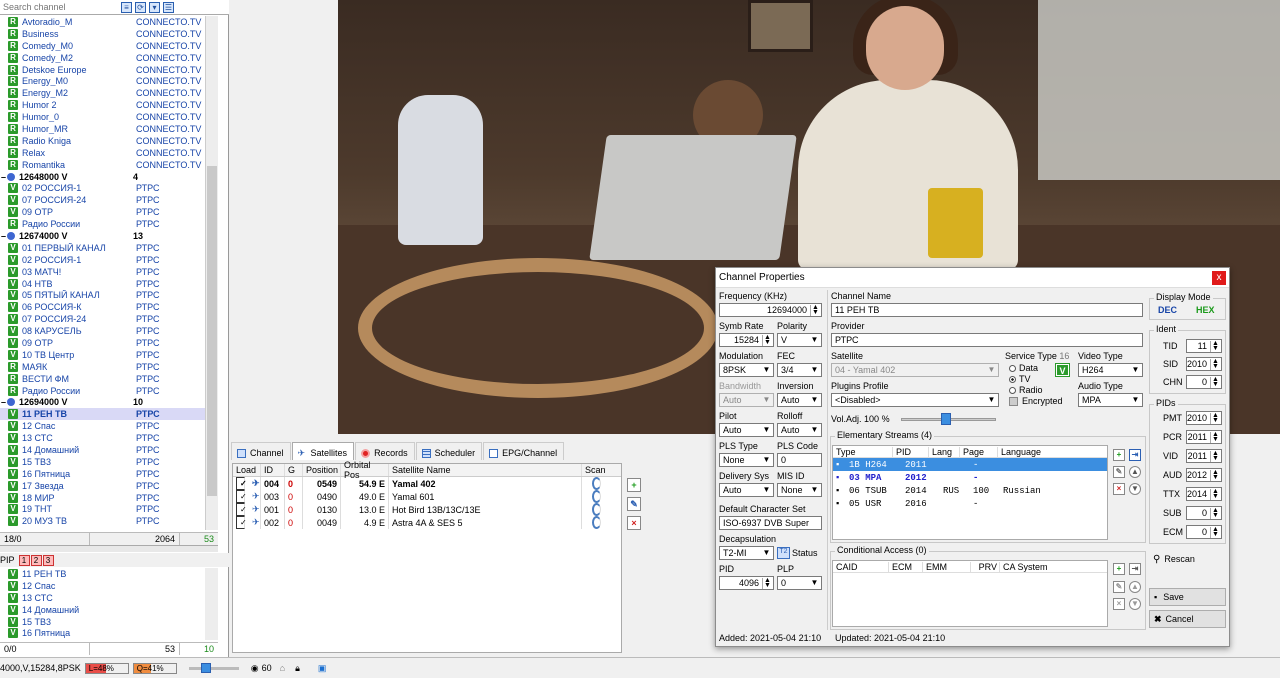  Describe the element at coordinates (746, 460) in the screenshot. I see `plst-select: None ▼` at that location.